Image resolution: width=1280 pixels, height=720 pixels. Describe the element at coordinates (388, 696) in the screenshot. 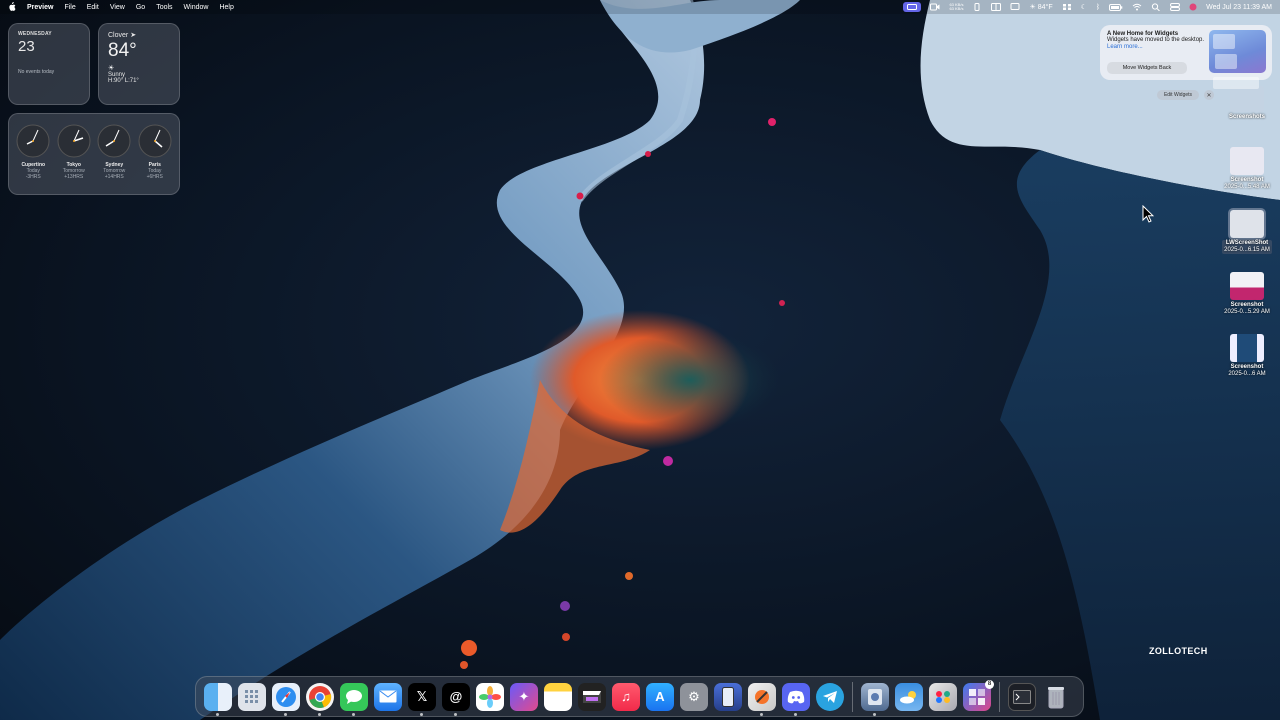

I see `dock-mail-icon` at that location.